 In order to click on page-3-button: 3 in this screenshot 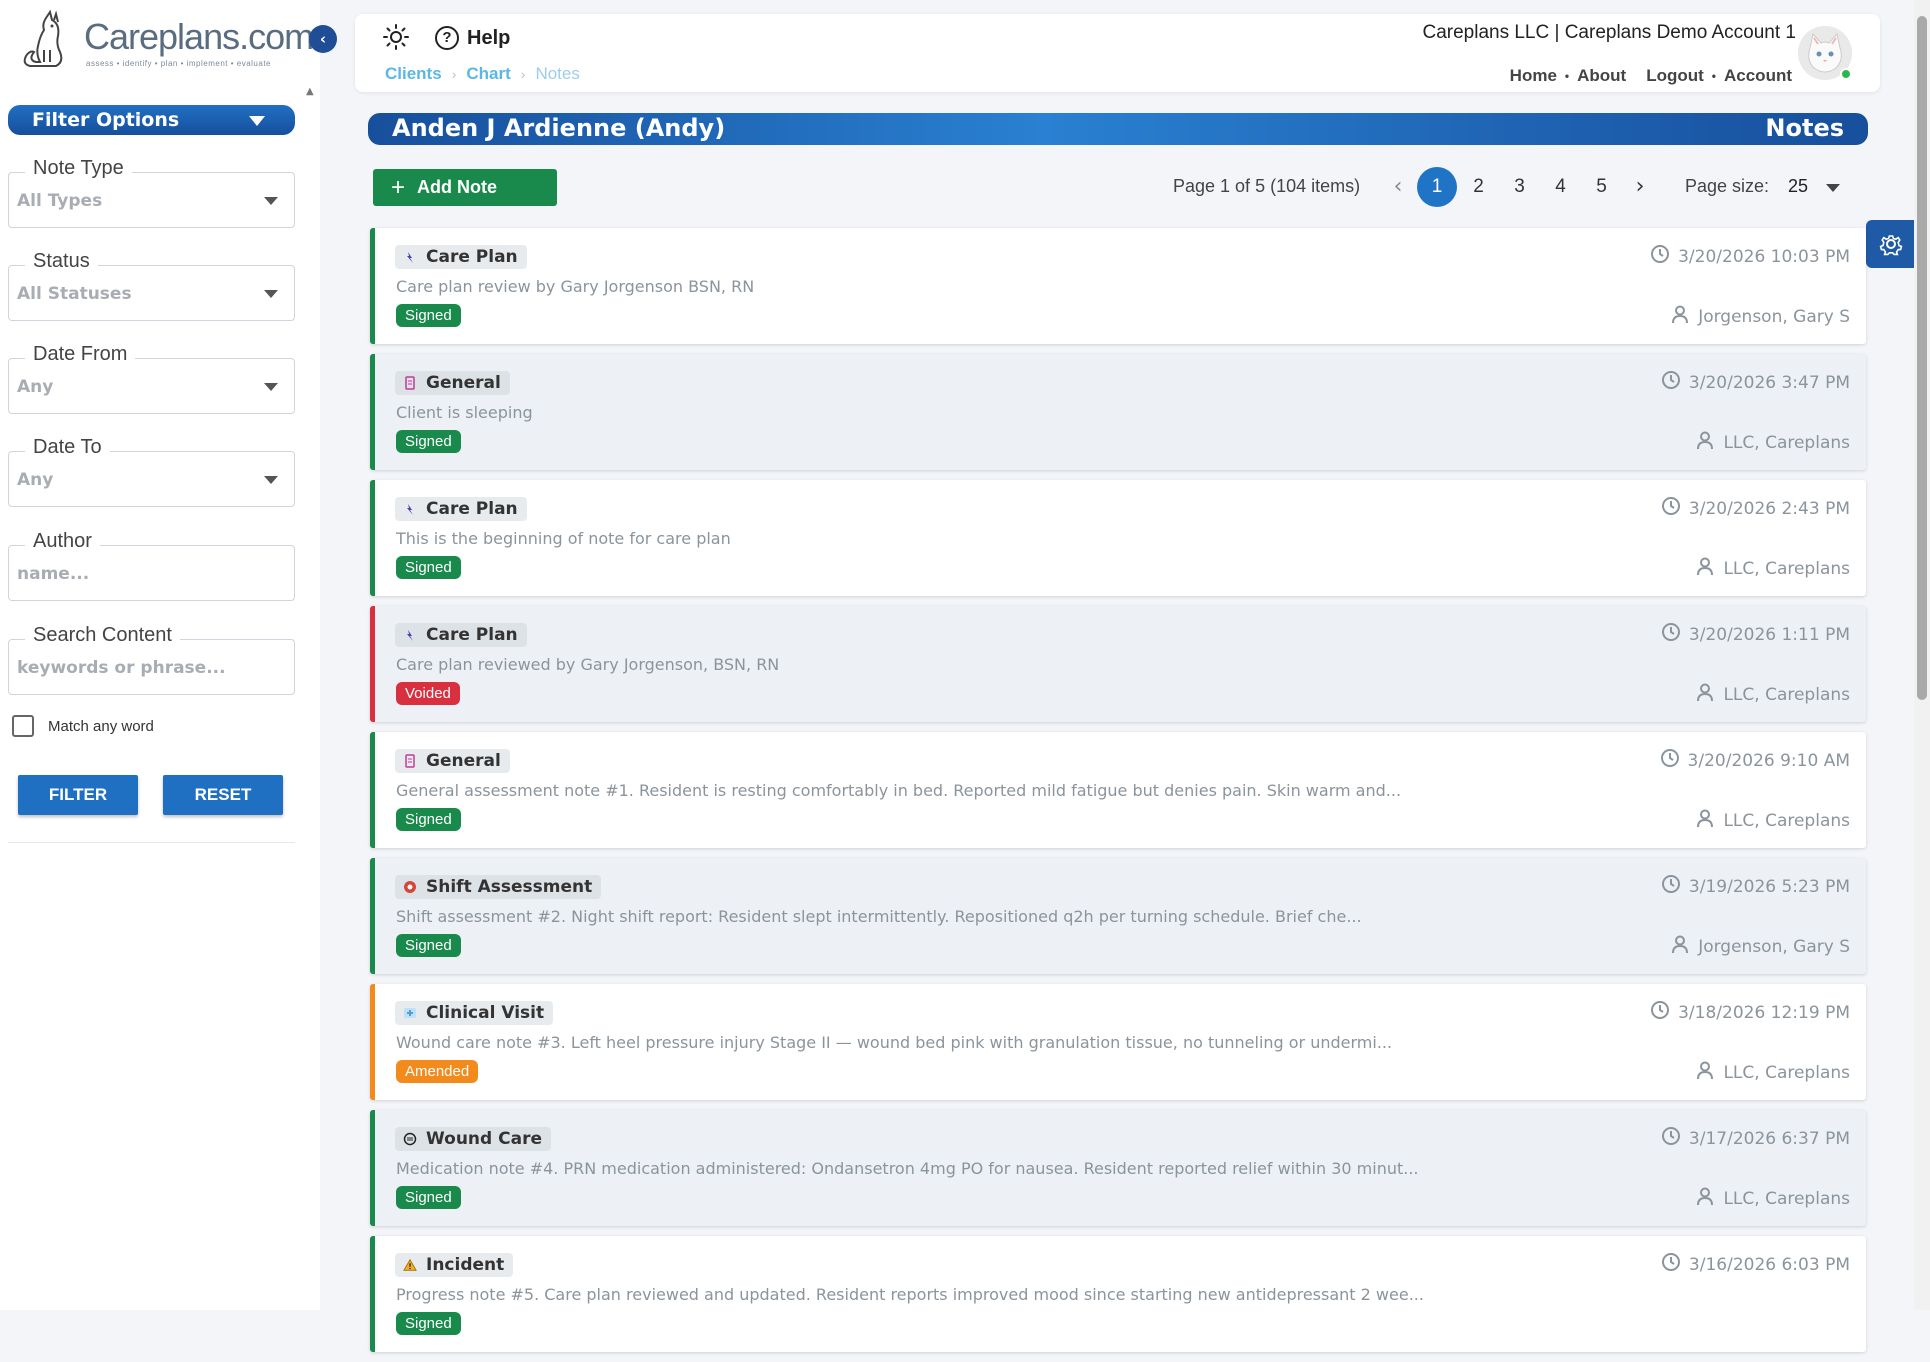, I will do `click(1519, 187)`.